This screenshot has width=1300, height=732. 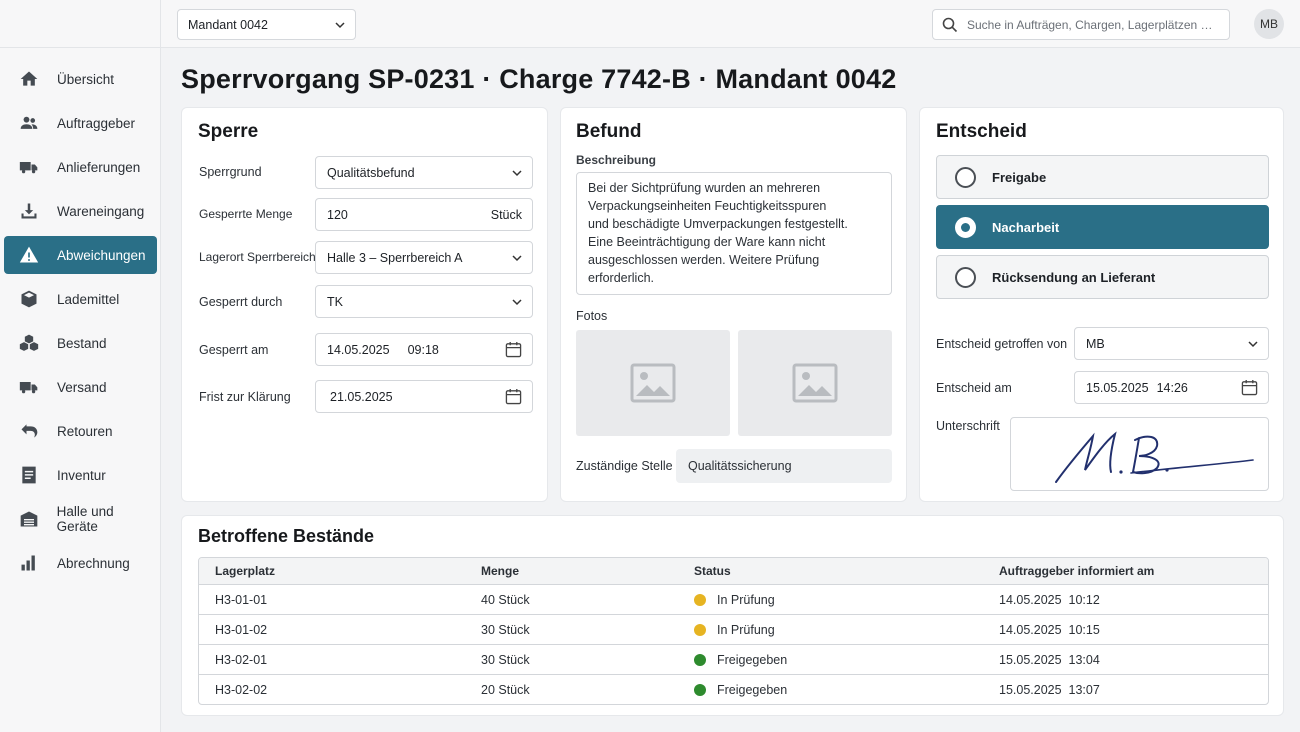 I want to click on sperrgrund-select: Qualitätsbefund, so click(x=424, y=172).